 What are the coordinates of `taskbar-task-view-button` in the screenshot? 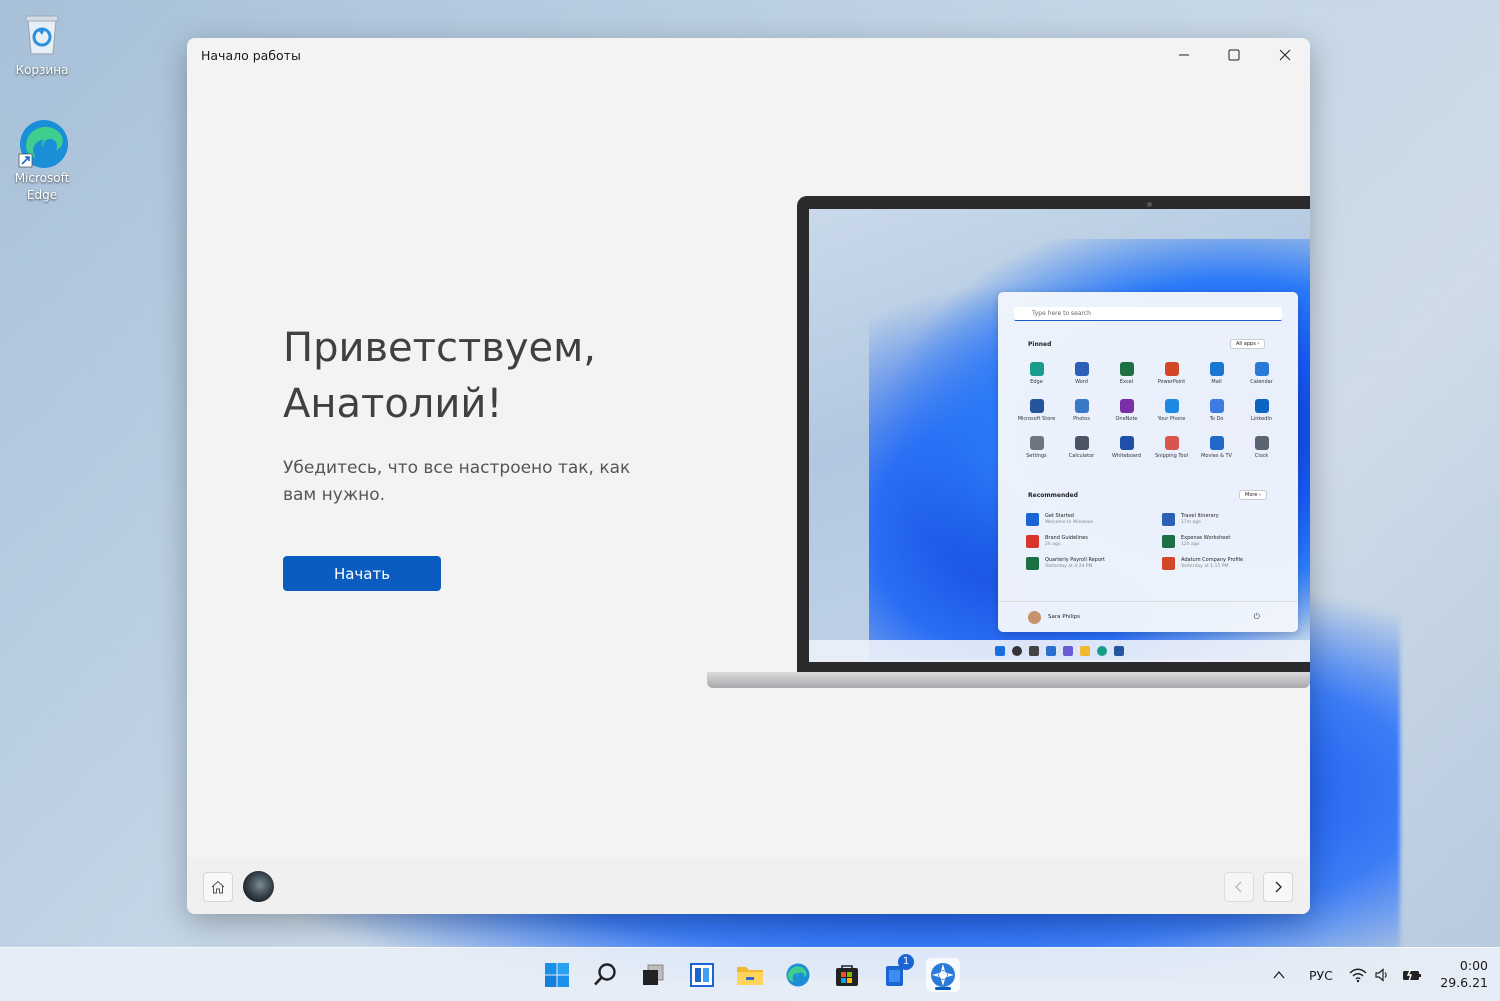 It's located at (653, 975).